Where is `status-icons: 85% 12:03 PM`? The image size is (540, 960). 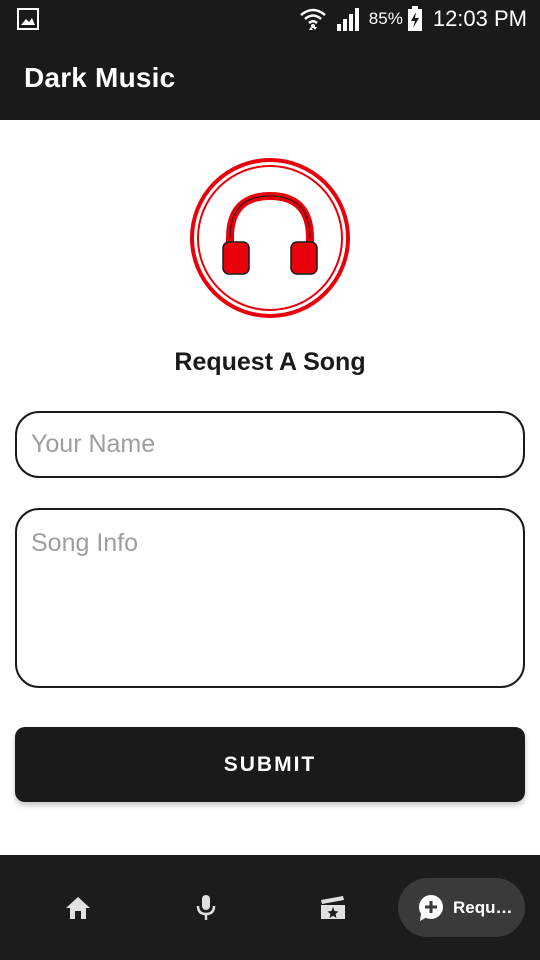 status-icons: 85% 12:03 PM is located at coordinates (413, 19).